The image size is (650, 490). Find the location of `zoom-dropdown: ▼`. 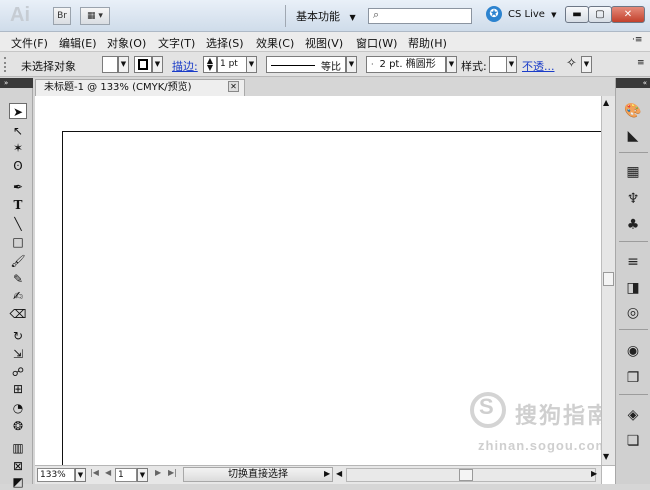

zoom-dropdown: ▼ is located at coordinates (80, 475).